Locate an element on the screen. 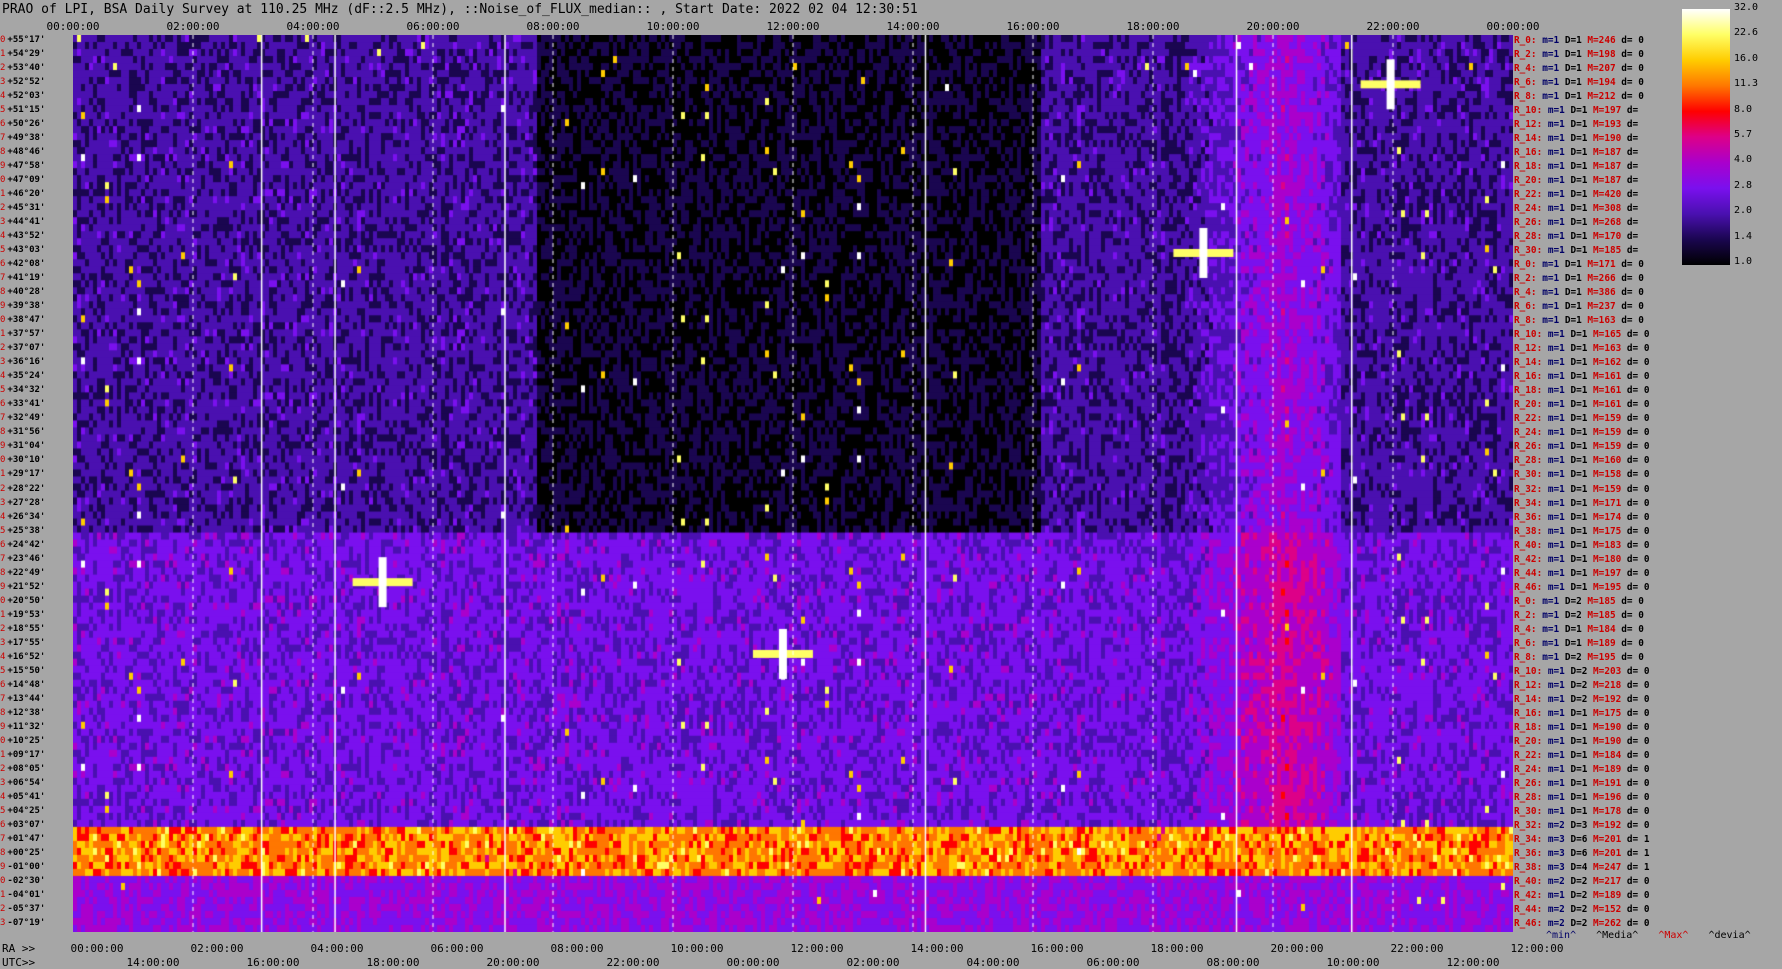  declination-label: 8 +00°25' is located at coordinates (23, 852).